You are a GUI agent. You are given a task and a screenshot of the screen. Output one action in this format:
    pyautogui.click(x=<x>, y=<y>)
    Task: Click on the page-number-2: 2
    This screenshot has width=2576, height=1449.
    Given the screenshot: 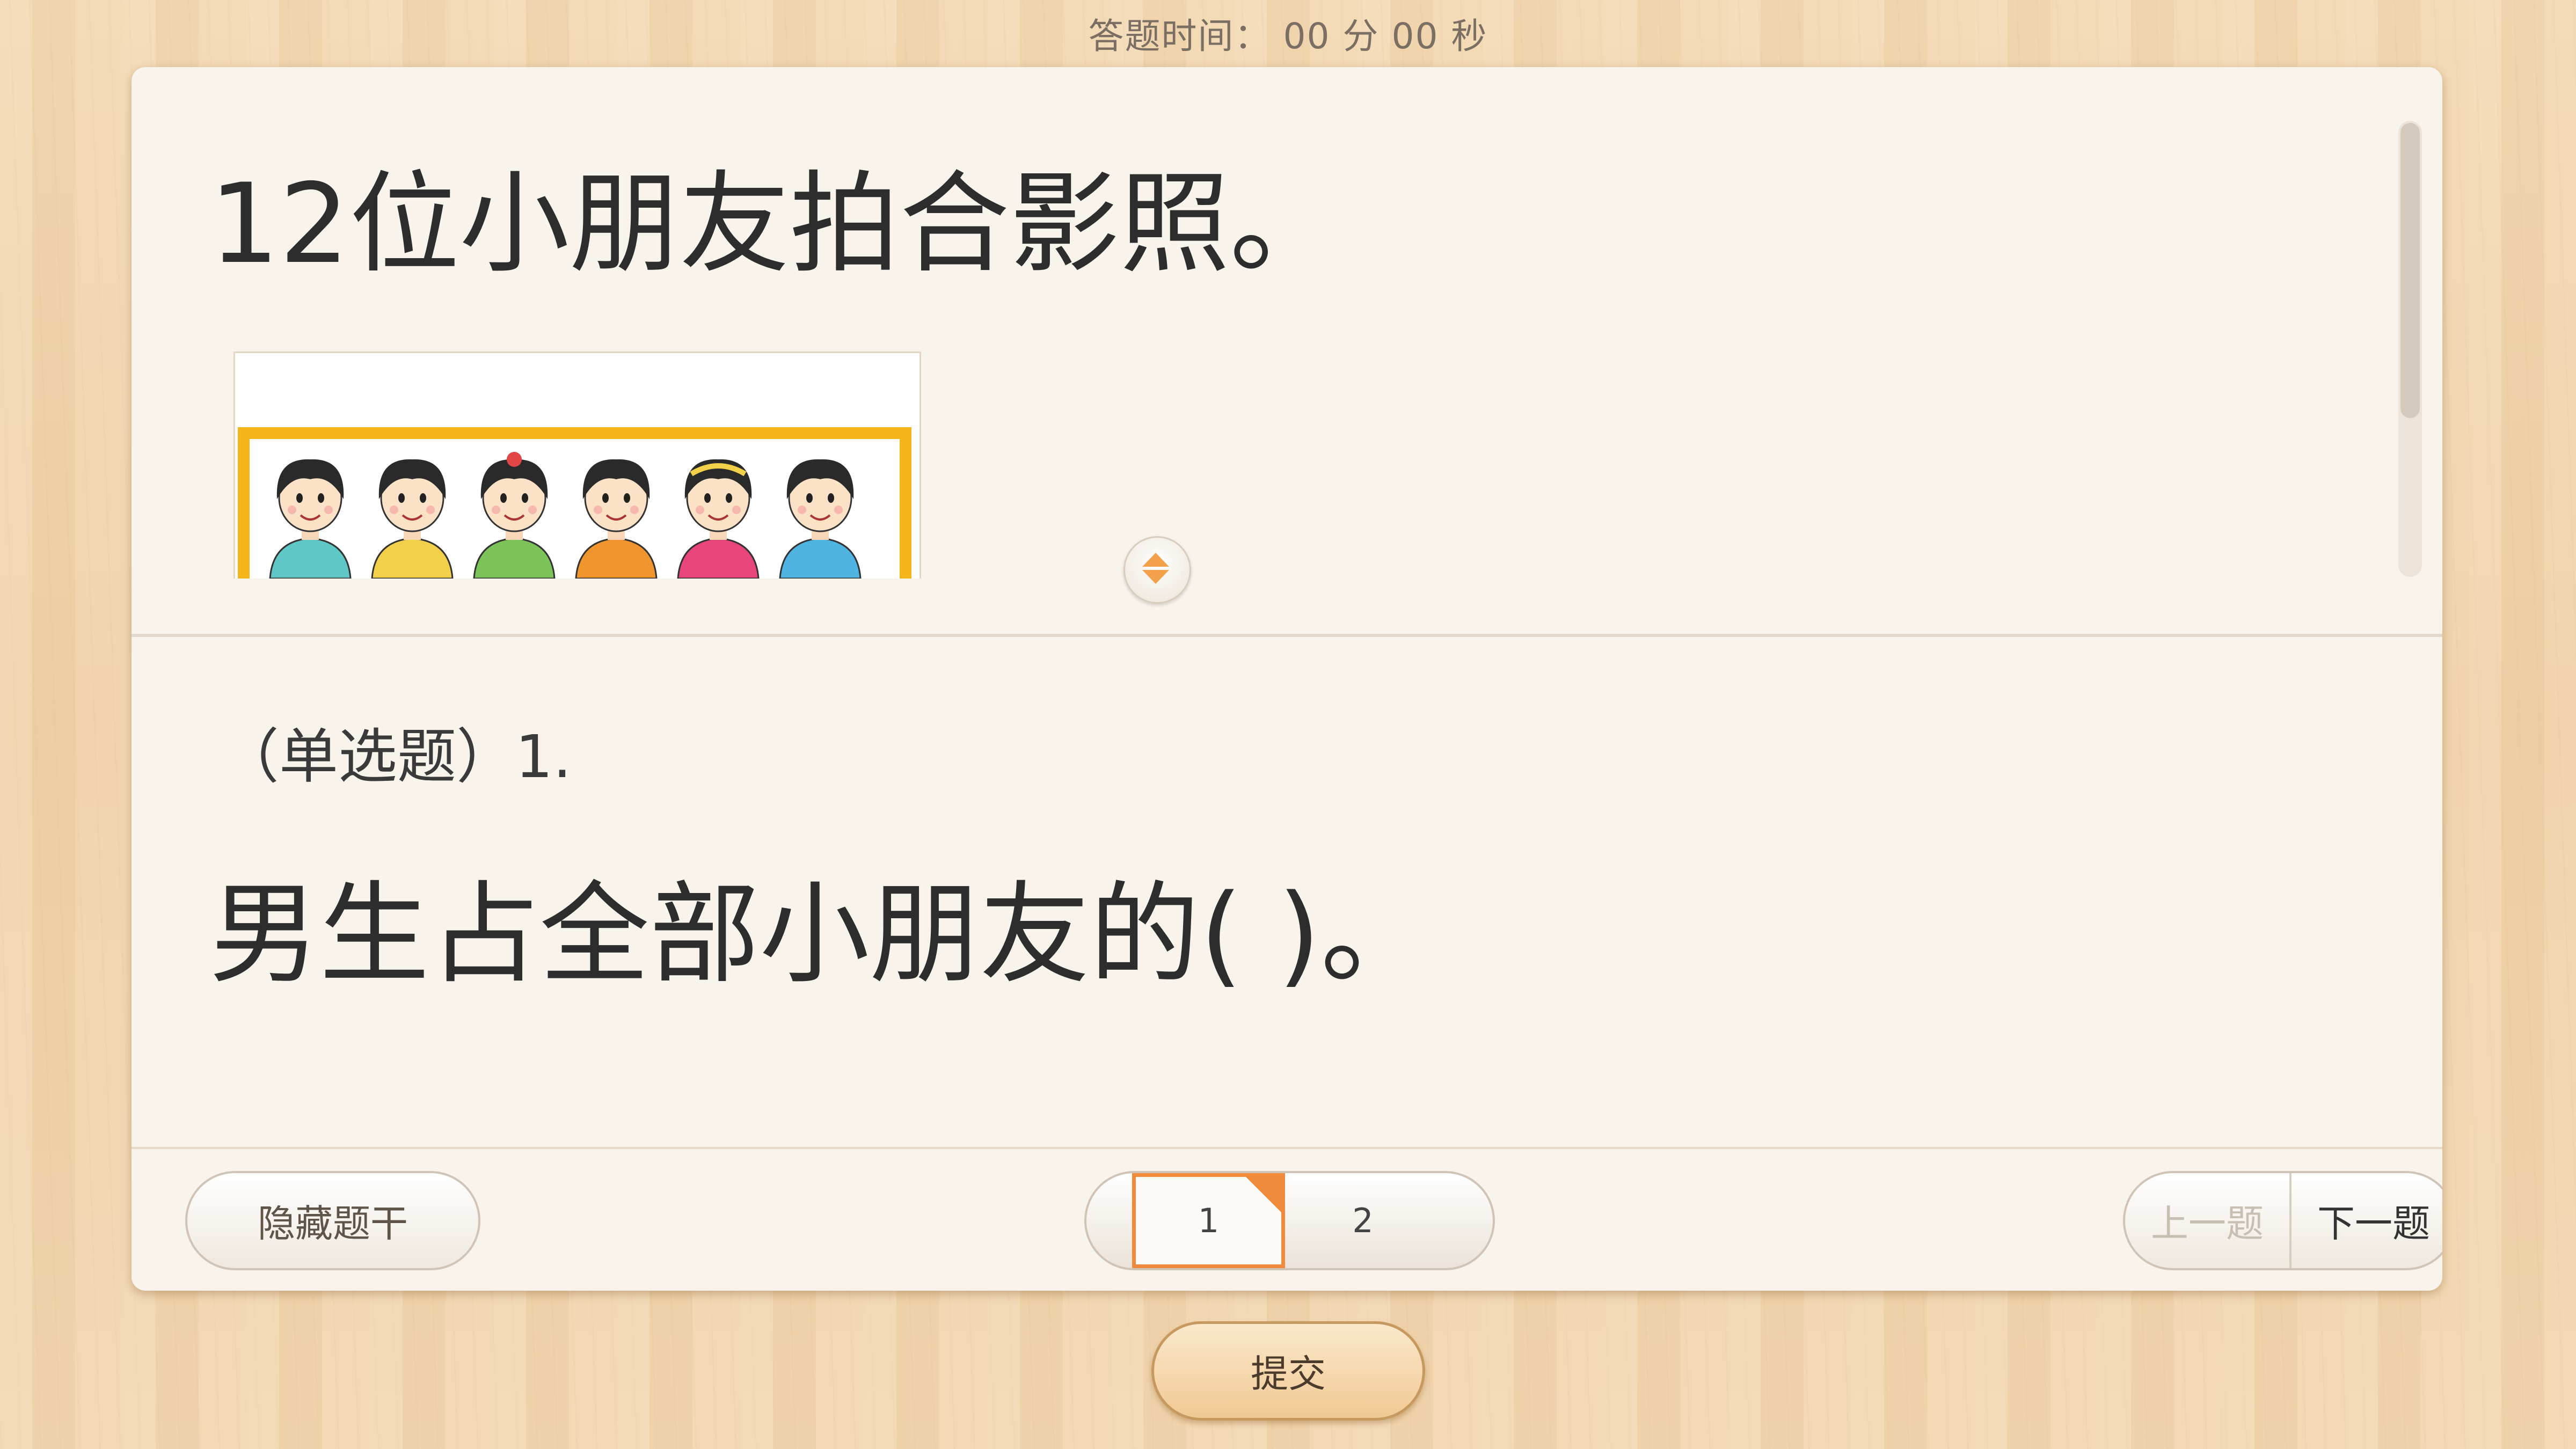 What is the action you would take?
    pyautogui.click(x=1363, y=1220)
    